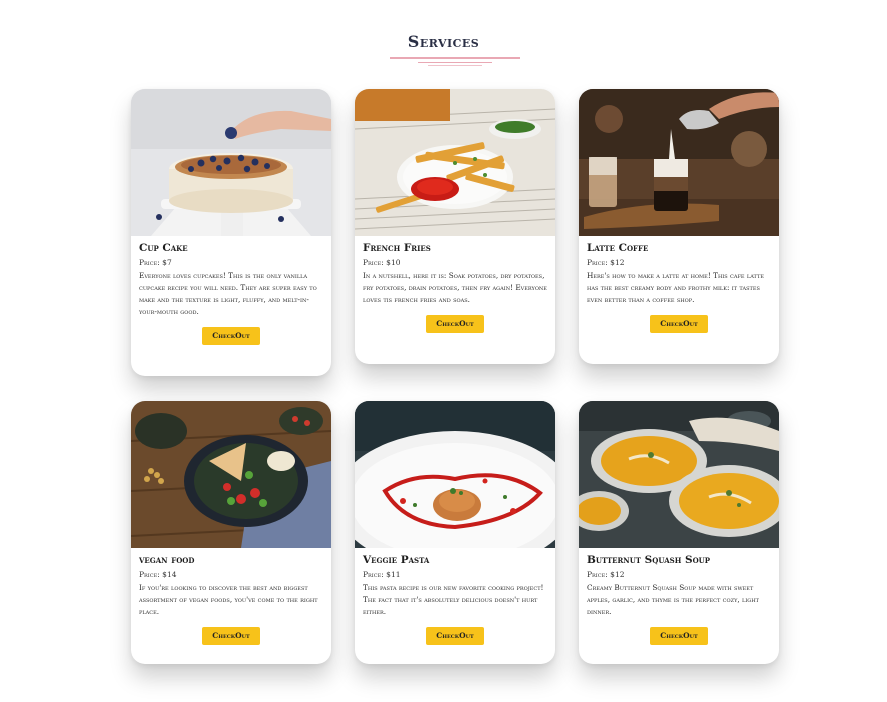 Image resolution: width=887 pixels, height=702 pixels. I want to click on butternut-squash-soup-image, so click(679, 474).